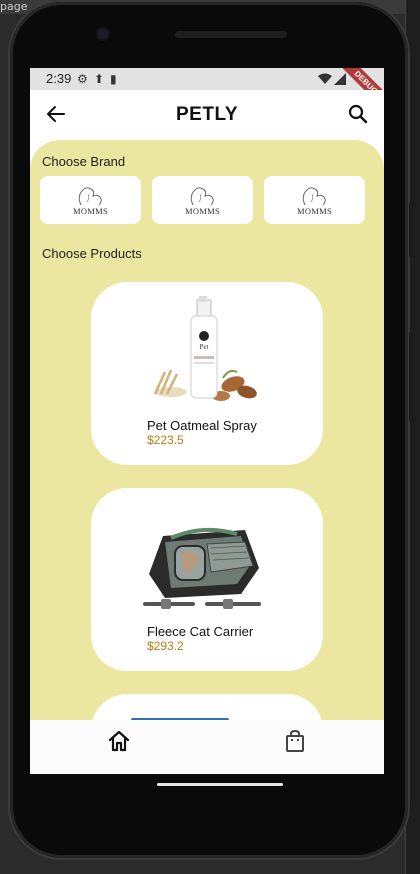  Describe the element at coordinates (220, 784) in the screenshot. I see `home-indicator` at that location.